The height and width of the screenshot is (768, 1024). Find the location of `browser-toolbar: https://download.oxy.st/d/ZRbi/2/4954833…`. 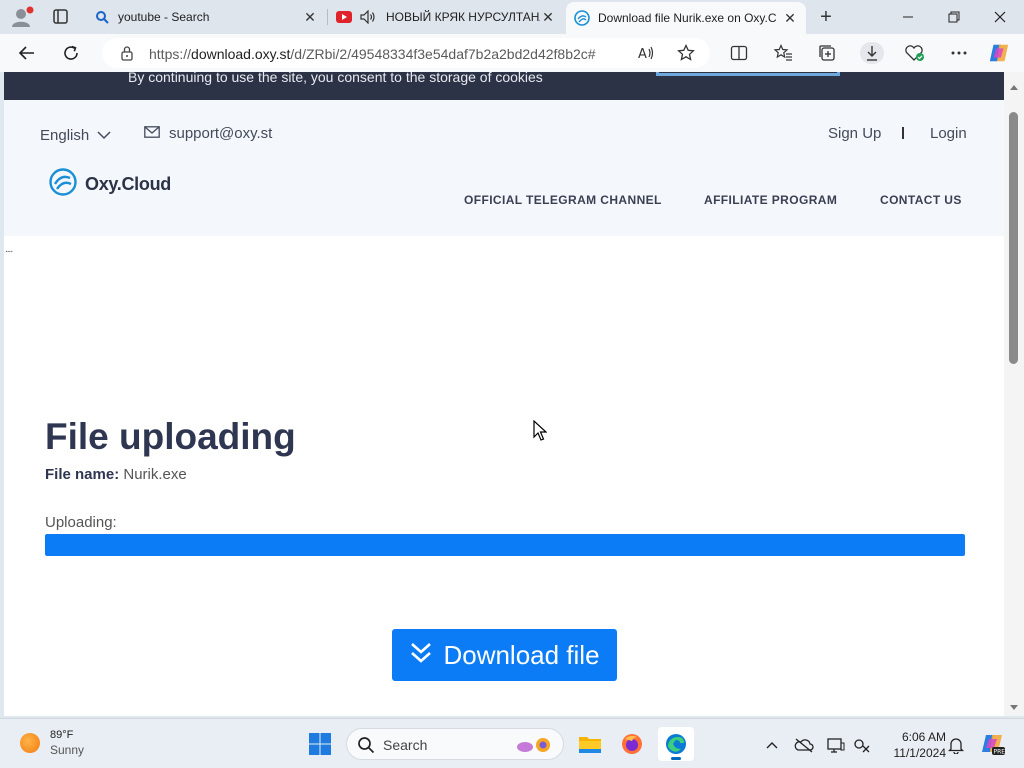

browser-toolbar: https://download.oxy.st/d/ZRbi/2/4954833… is located at coordinates (512, 53).